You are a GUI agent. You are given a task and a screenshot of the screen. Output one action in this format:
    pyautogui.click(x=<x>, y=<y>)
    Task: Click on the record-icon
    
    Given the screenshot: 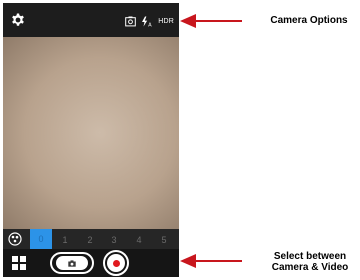 What is the action you would take?
    pyautogui.click(x=116, y=263)
    